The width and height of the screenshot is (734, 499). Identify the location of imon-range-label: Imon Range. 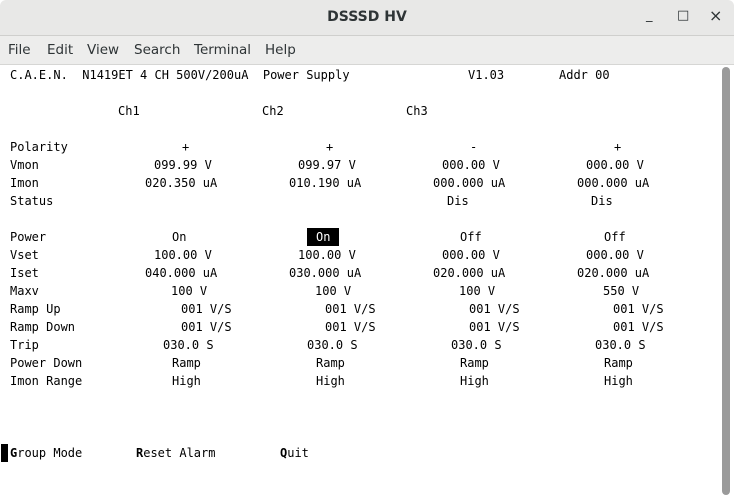
(46, 381).